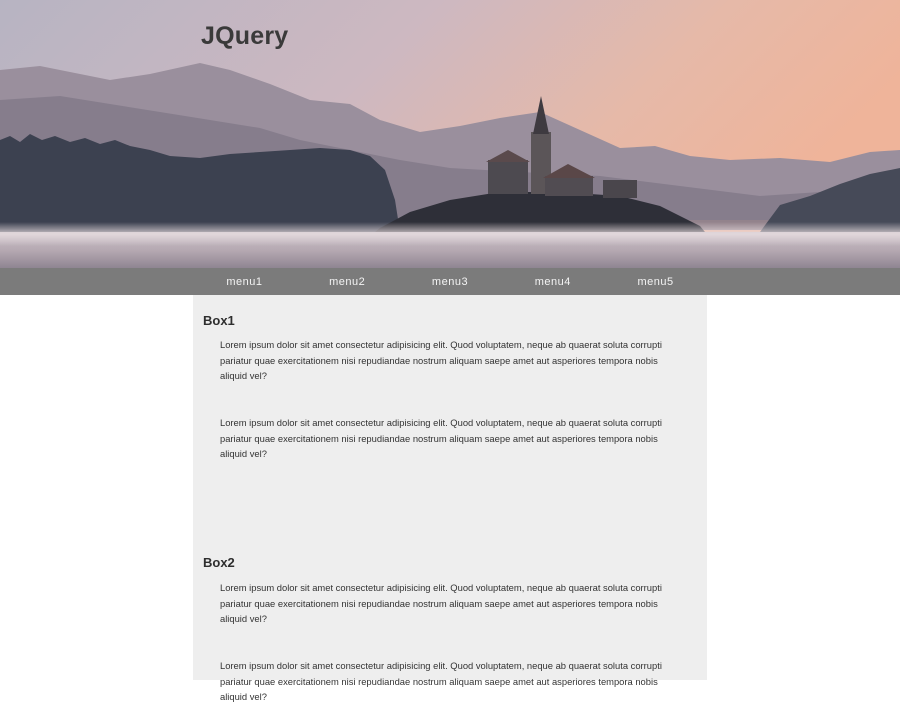 Image resolution: width=900 pixels, height=705 pixels. I want to click on nav-item-menu5: menu5, so click(655, 281).